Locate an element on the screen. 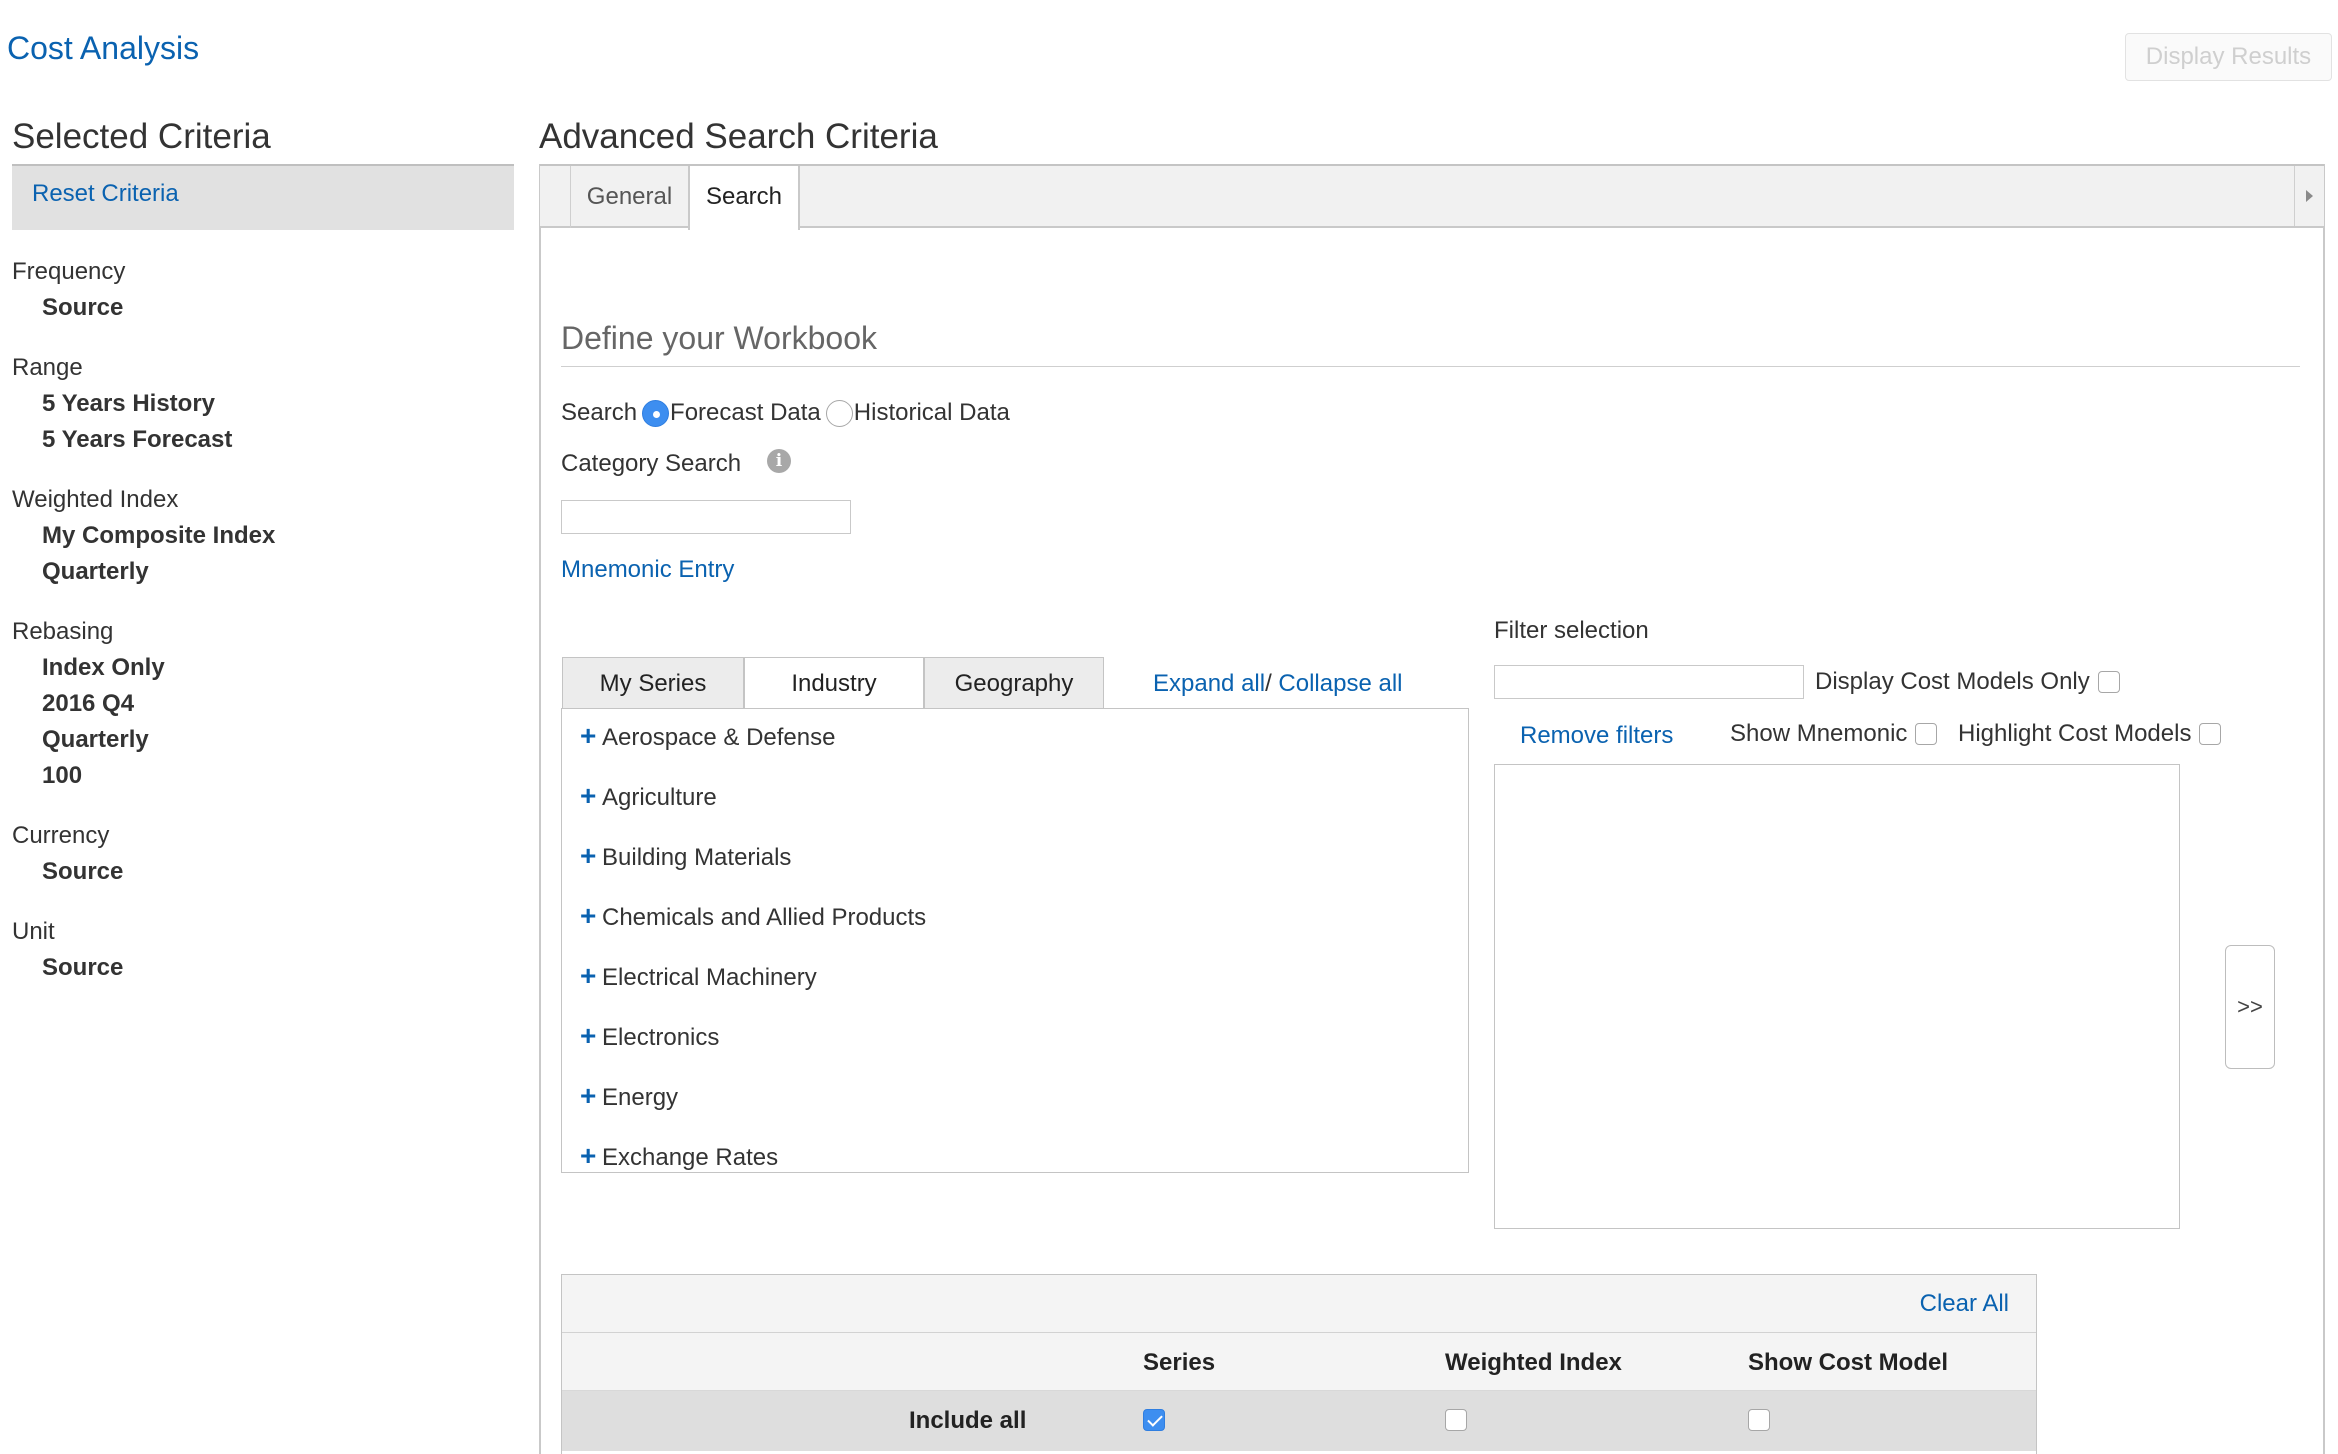  table-row: Include all is located at coordinates (1299, 1421).